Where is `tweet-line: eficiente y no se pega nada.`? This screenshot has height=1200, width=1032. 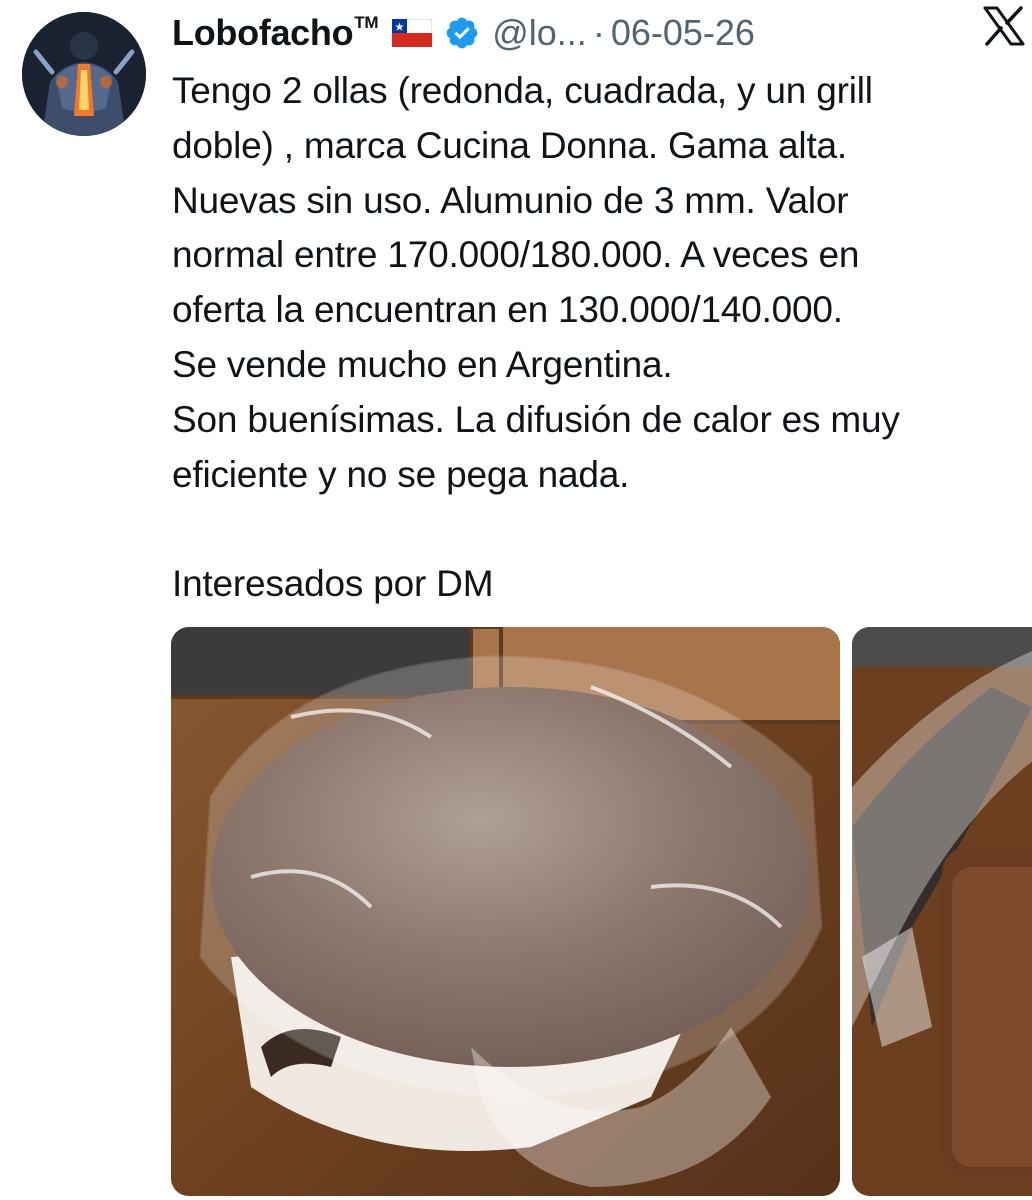 tweet-line: eficiente y no se pega nada. is located at coordinates (401, 474).